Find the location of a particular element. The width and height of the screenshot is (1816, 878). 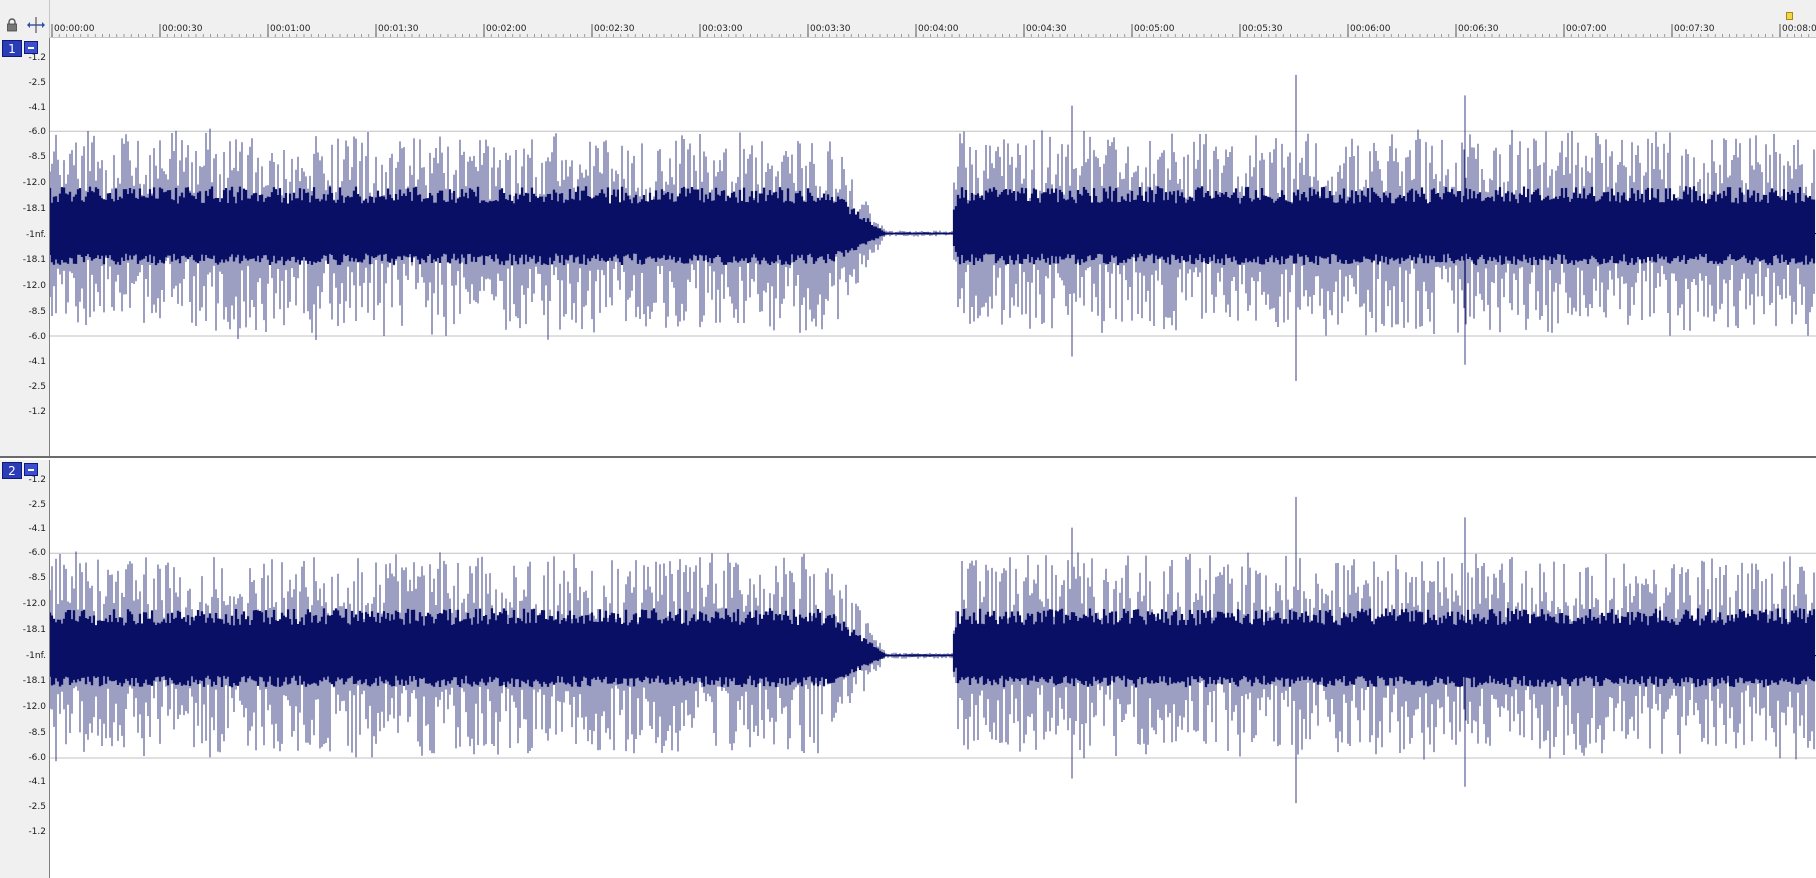

ruler-time-label: 00:00:00 is located at coordinates (74, 29).